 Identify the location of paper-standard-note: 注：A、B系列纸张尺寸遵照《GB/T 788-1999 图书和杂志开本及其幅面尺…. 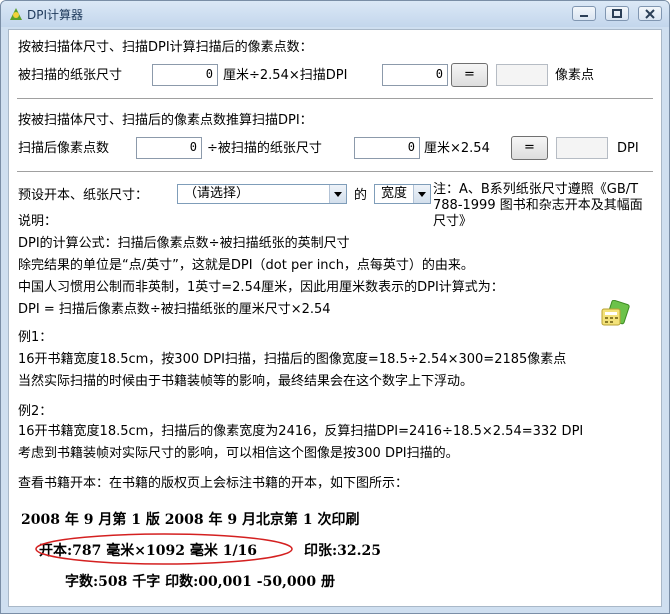
(538, 205).